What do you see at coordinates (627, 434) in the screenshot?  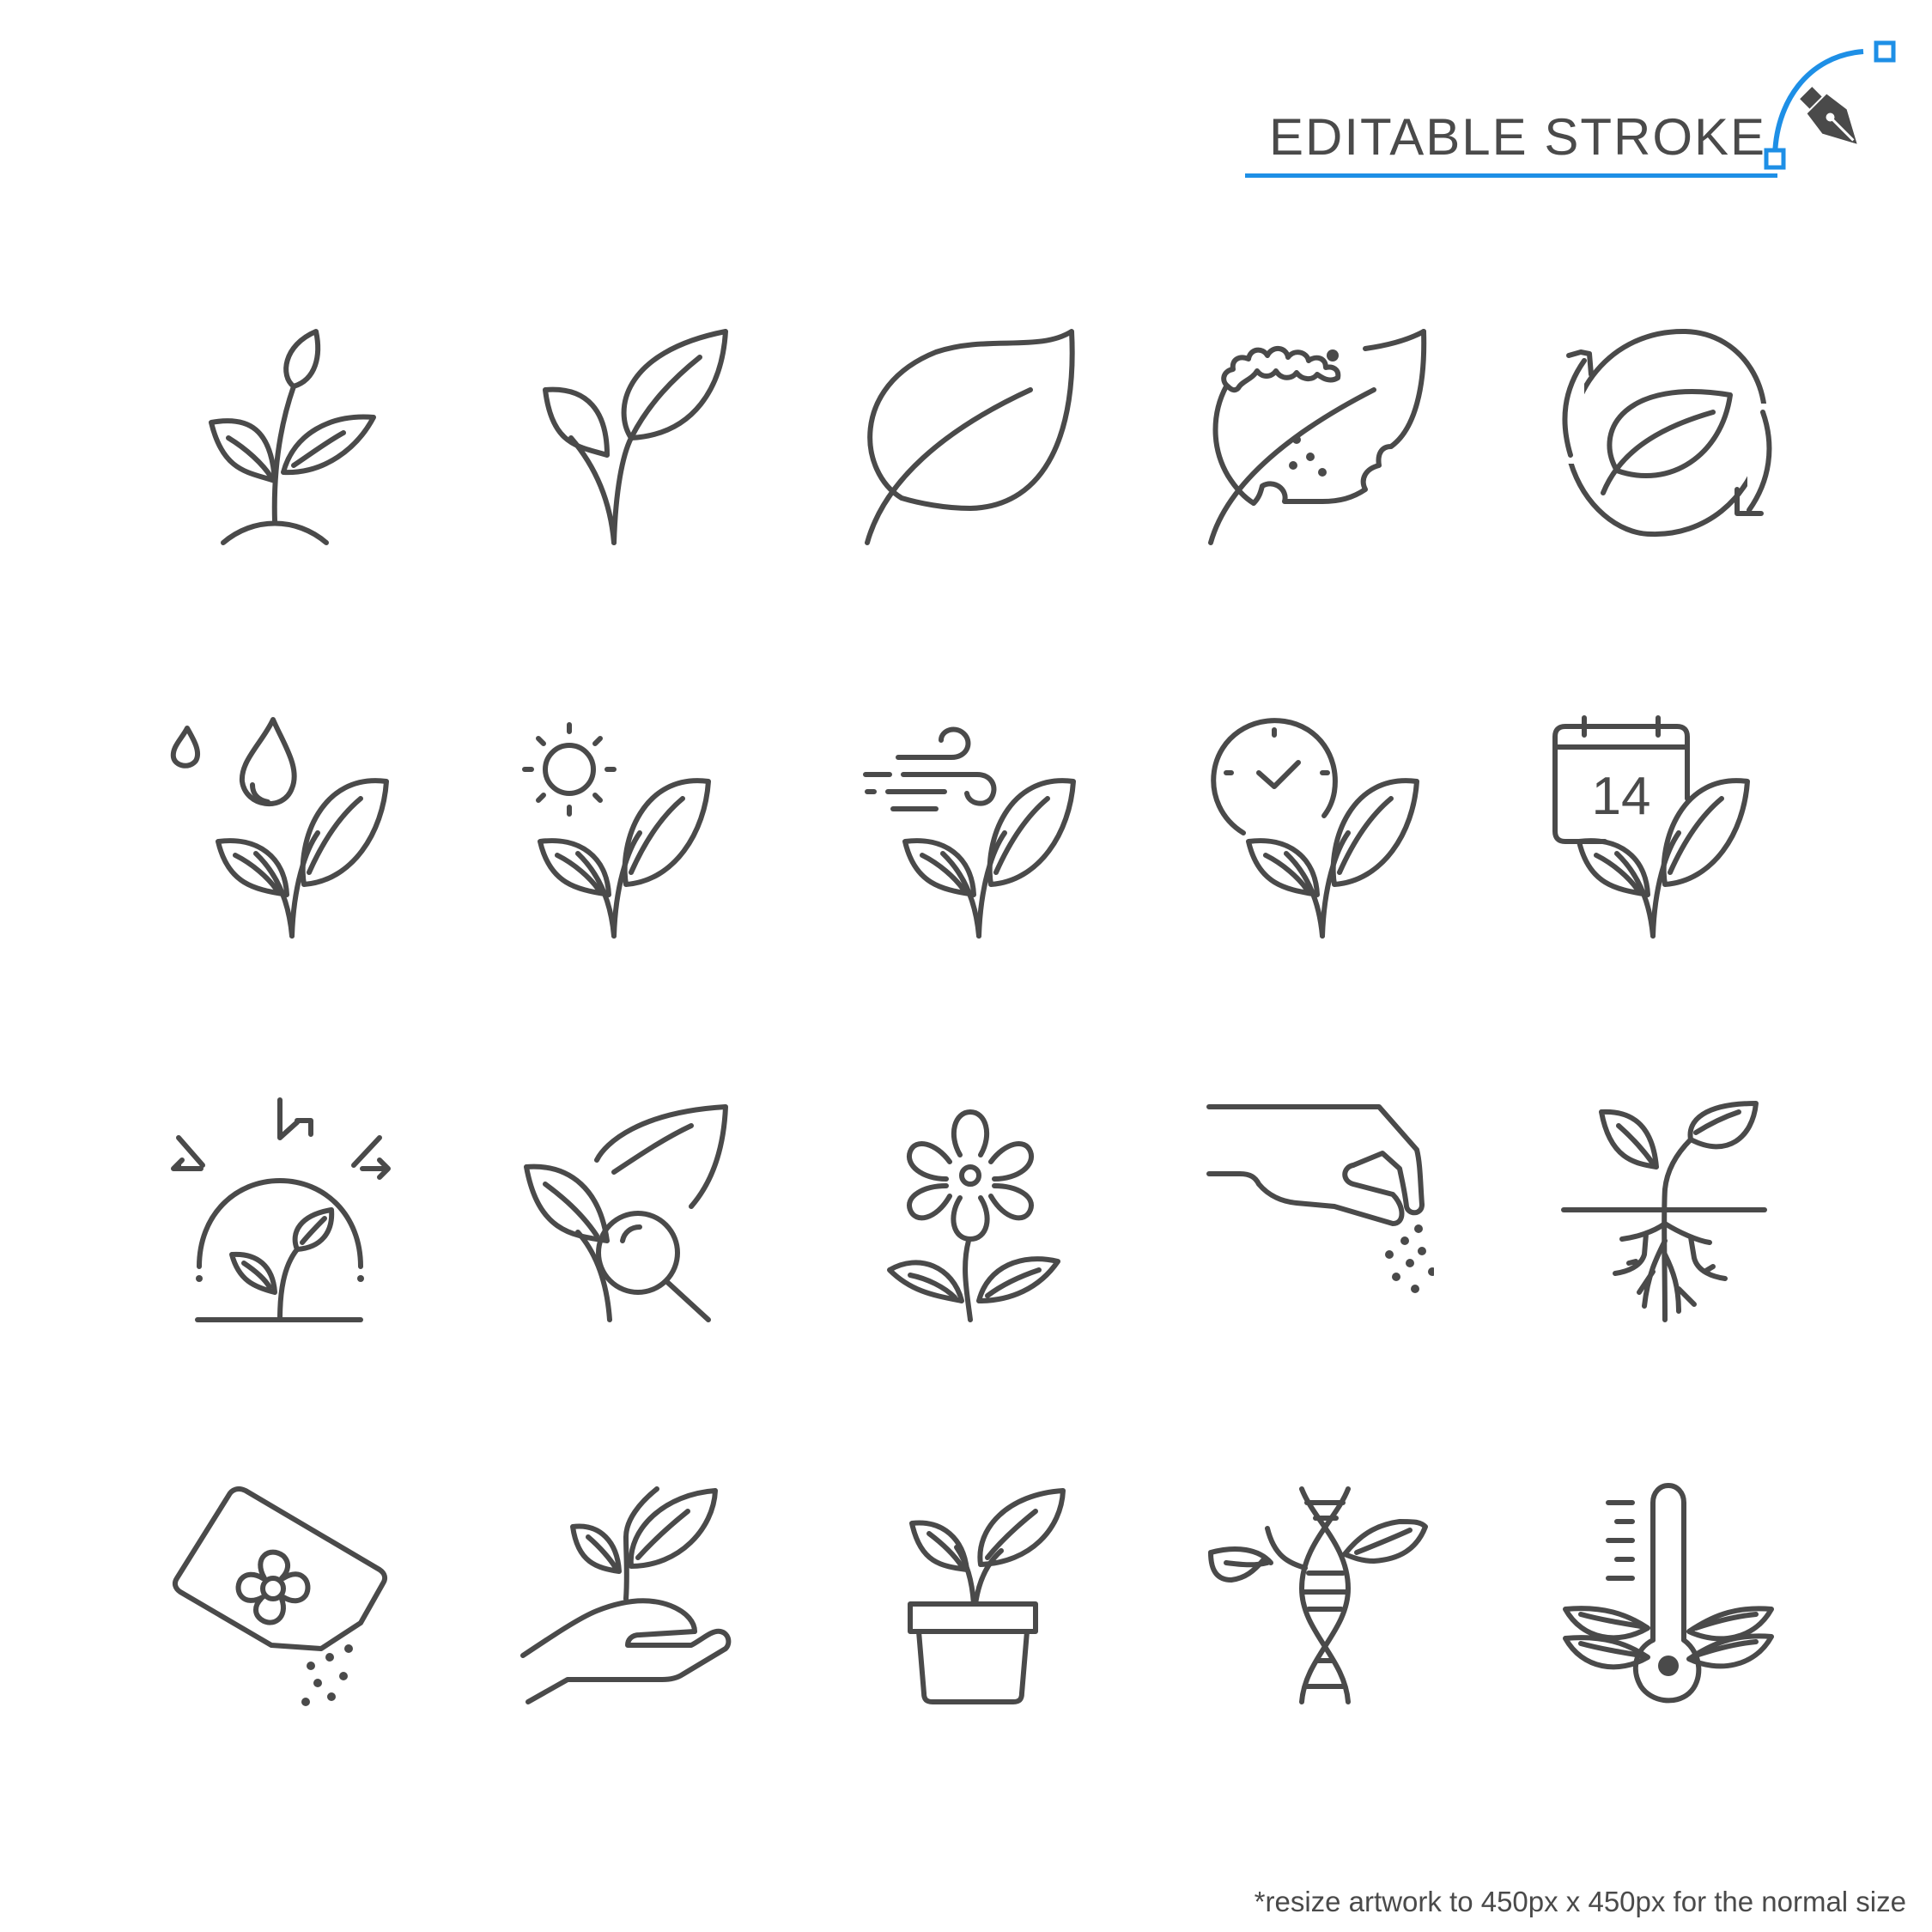 I see `seedling-two-leaves-icon` at bounding box center [627, 434].